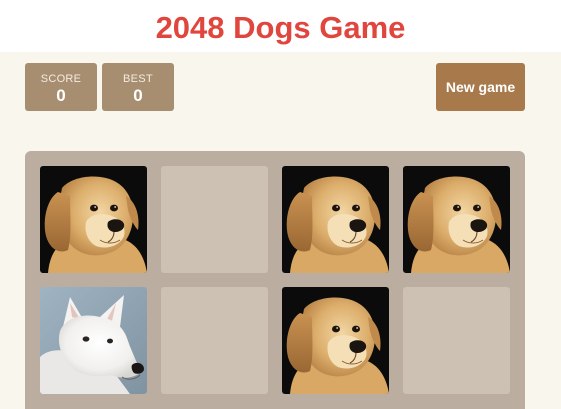 The image size is (561, 409). I want to click on tile-white-dog, so click(93, 340).